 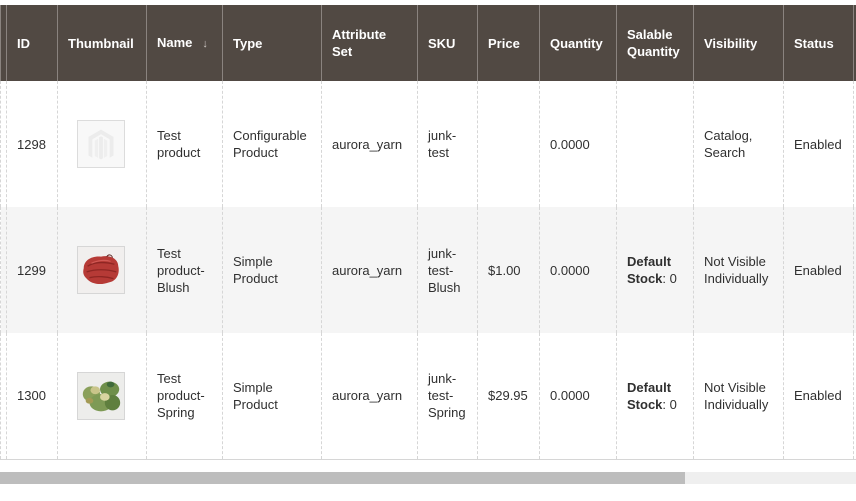 What do you see at coordinates (447, 43) in the screenshot?
I see `column-header-sku: SKU` at bounding box center [447, 43].